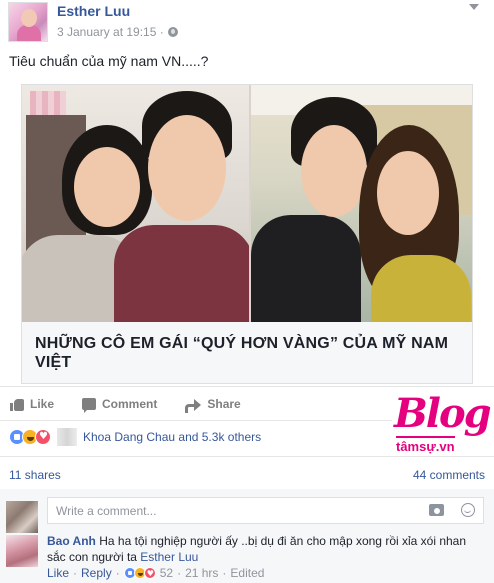 Image resolution: width=494 pixels, height=583 pixels. What do you see at coordinates (474, 8) in the screenshot?
I see `chevron-down-icon` at bounding box center [474, 8].